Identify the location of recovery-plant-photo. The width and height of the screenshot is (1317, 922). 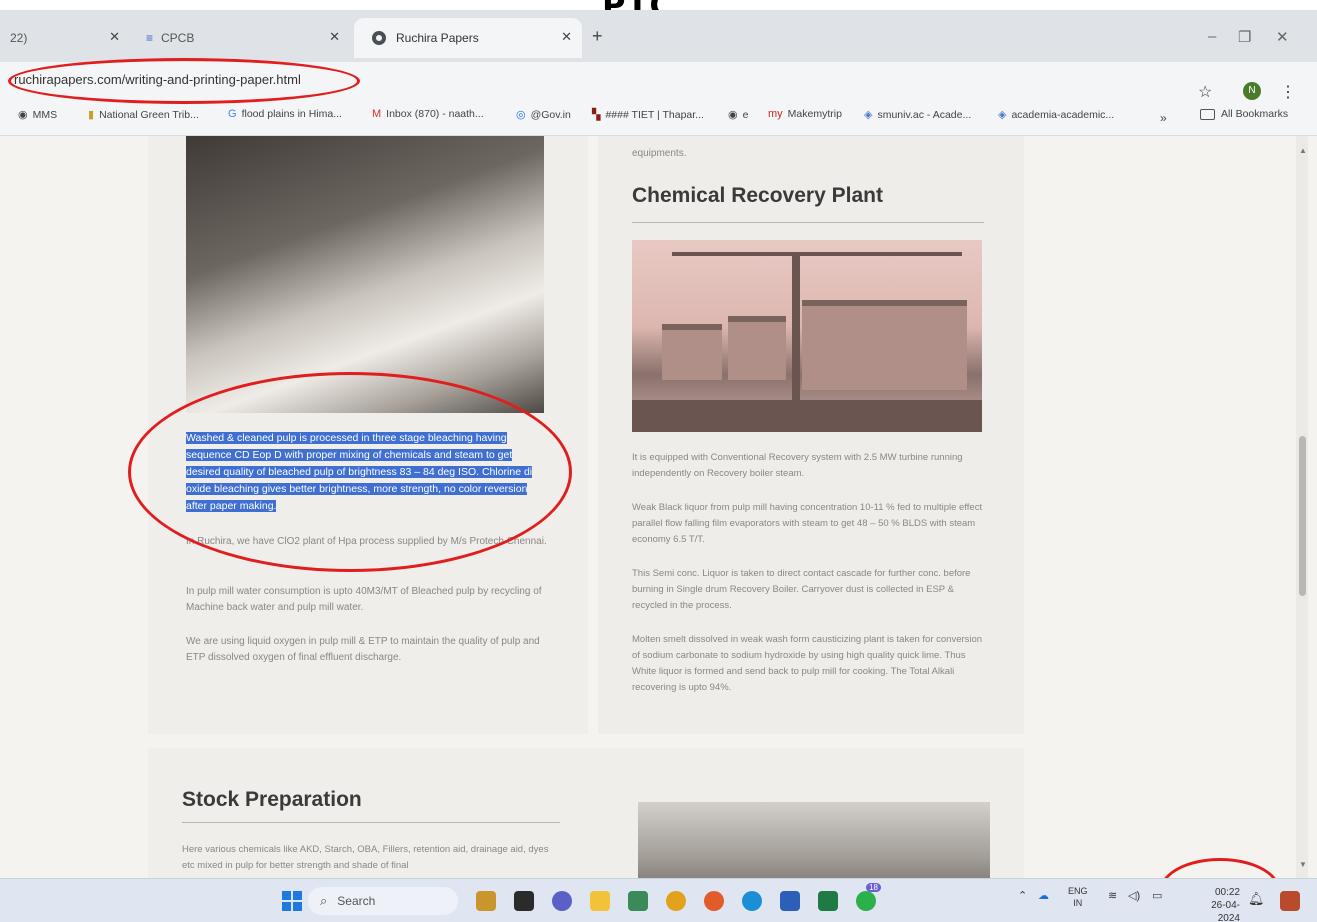
(807, 336).